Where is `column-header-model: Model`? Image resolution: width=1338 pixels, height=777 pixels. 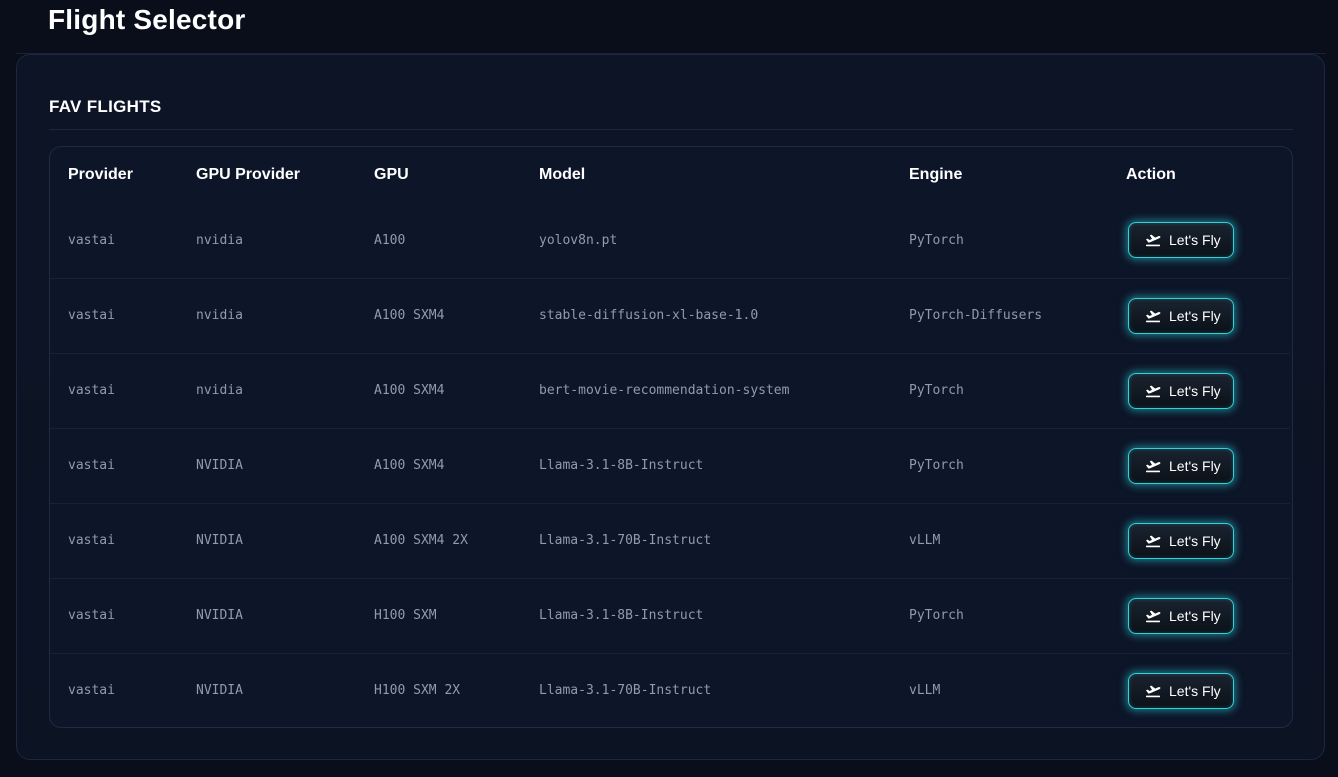 column-header-model: Model is located at coordinates (562, 174).